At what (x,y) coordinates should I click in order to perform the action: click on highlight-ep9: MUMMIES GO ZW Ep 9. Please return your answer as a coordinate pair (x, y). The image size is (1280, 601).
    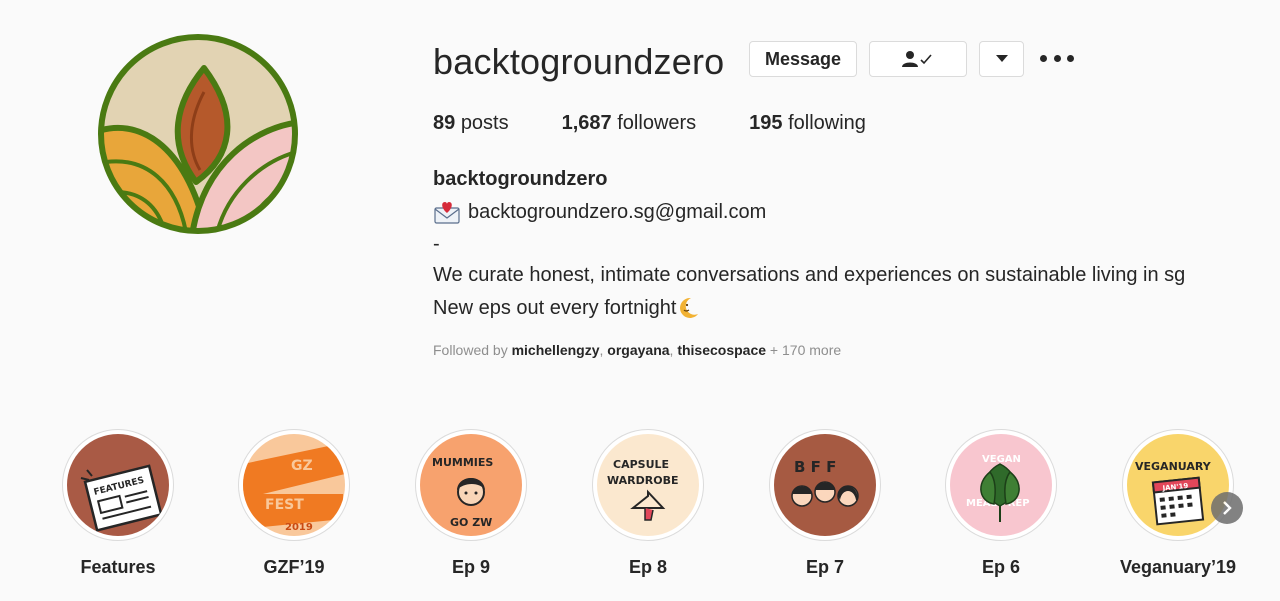
    Looking at the image, I should click on (471, 503).